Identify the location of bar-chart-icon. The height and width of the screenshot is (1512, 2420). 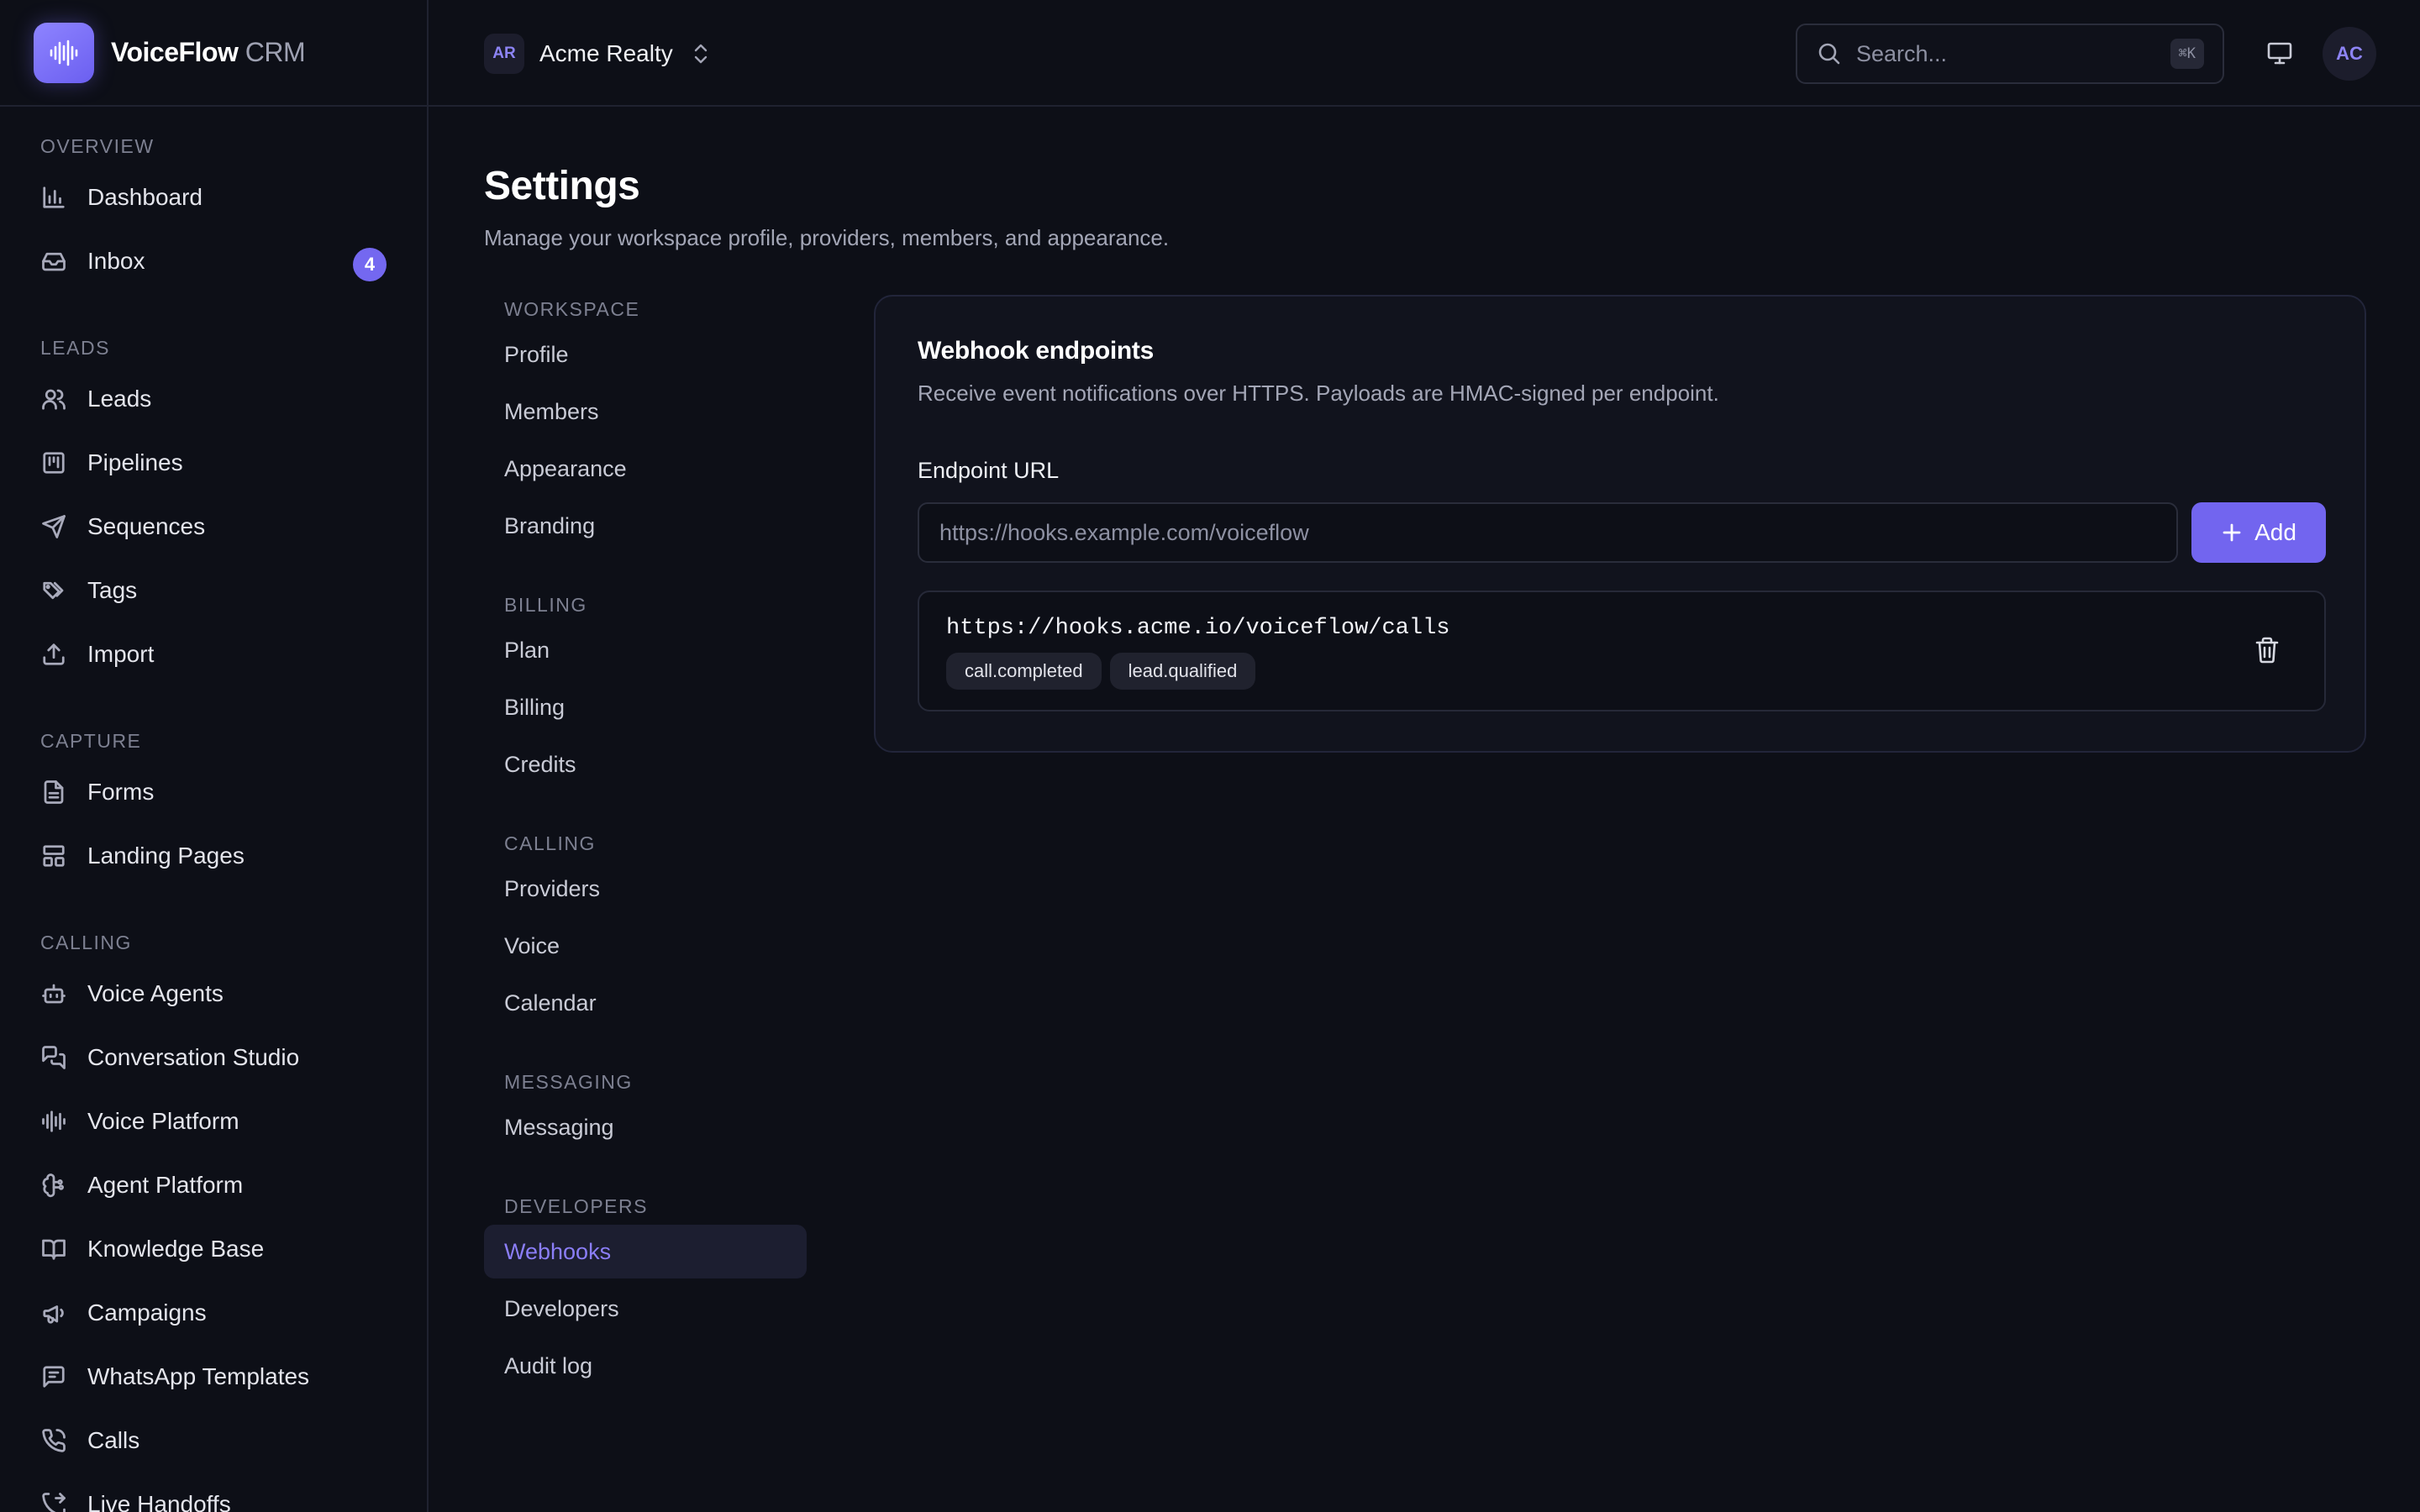
(53, 197).